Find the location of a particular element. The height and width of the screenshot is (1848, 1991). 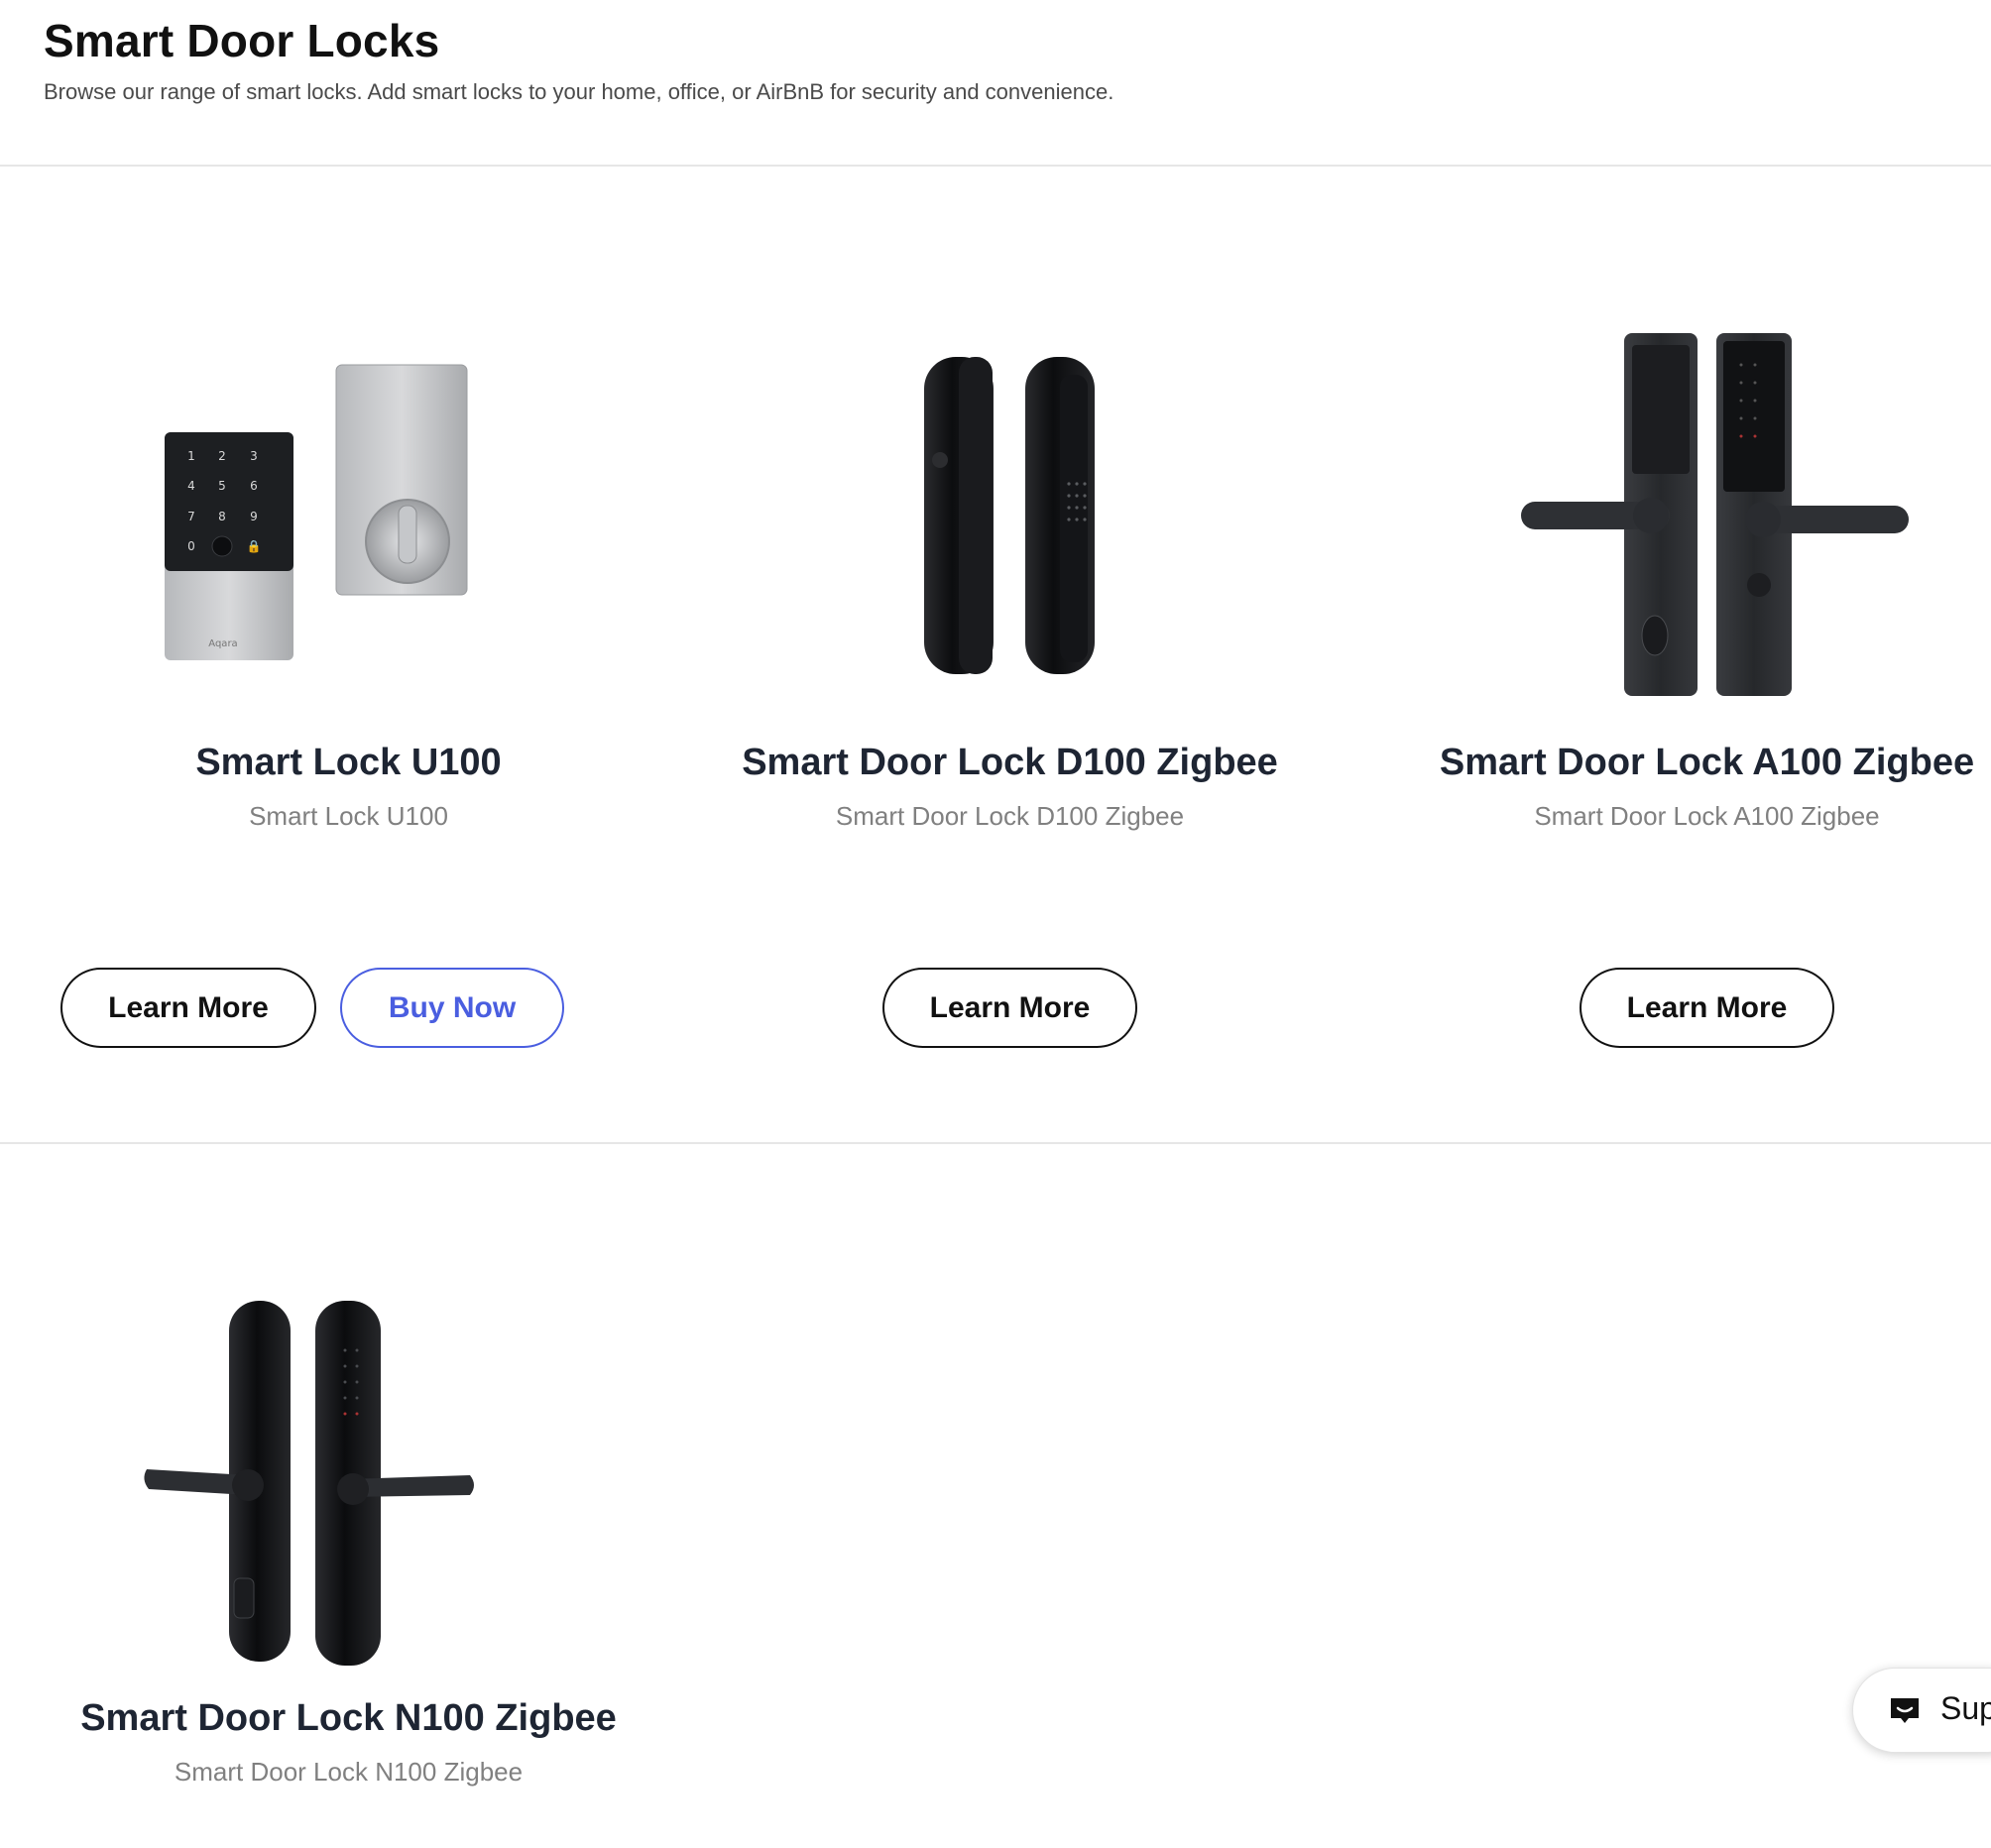

row-divider is located at coordinates (995, 1143).